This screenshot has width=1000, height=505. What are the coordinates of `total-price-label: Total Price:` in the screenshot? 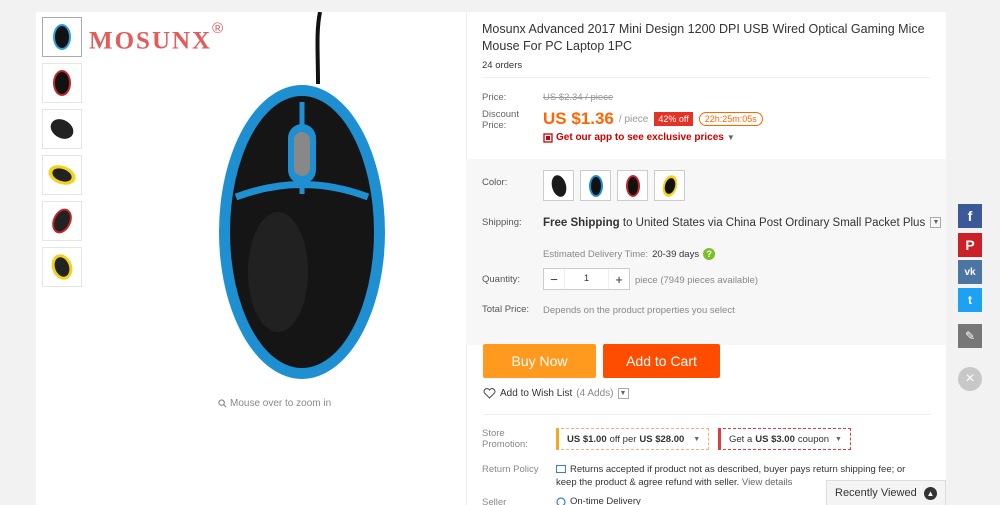 It's located at (505, 309).